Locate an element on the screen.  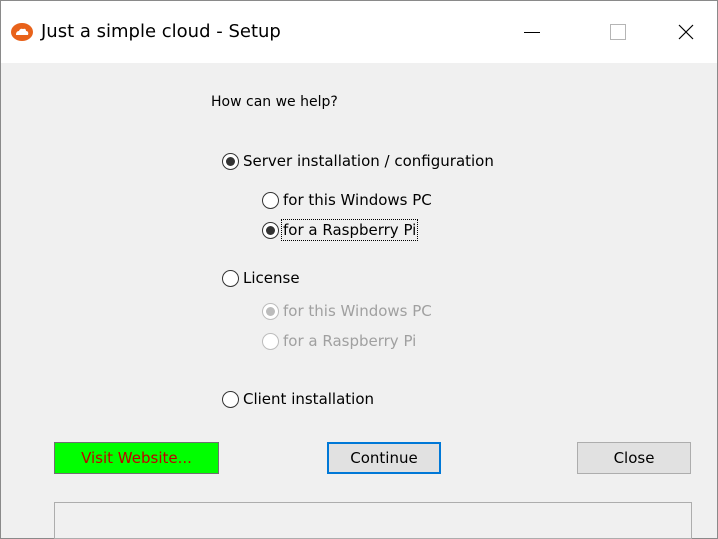
window-title: Just a simple cloud - Setup is located at coordinates (161, 31).